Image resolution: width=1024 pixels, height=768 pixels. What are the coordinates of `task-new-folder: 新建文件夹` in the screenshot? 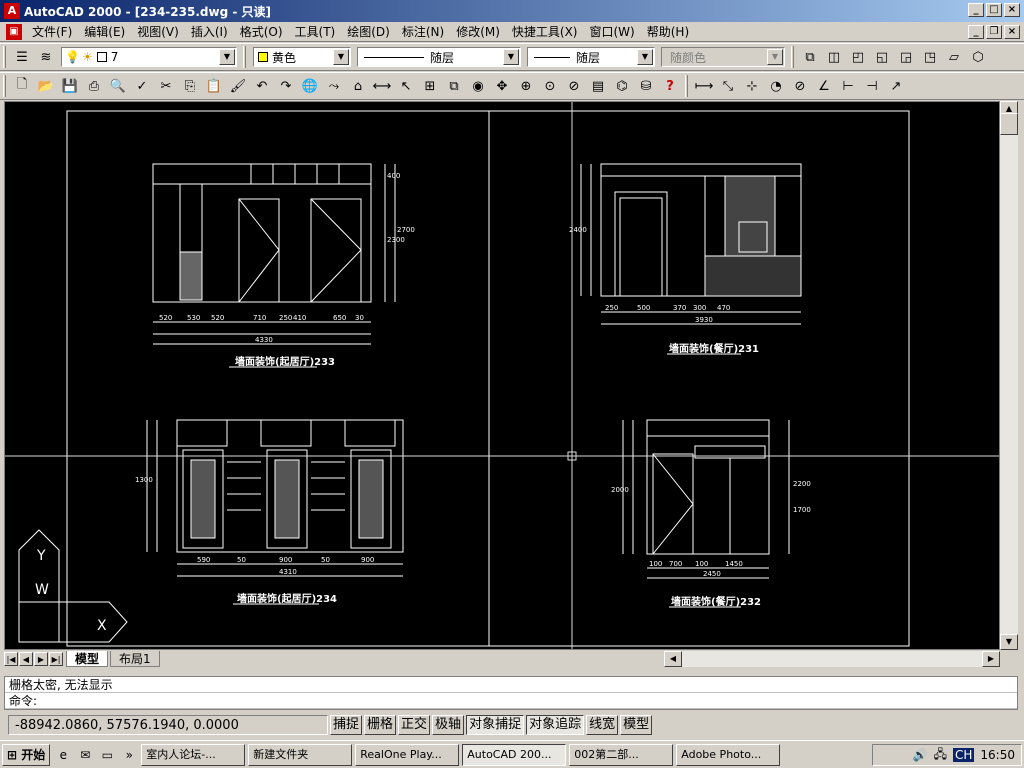 It's located at (300, 754).